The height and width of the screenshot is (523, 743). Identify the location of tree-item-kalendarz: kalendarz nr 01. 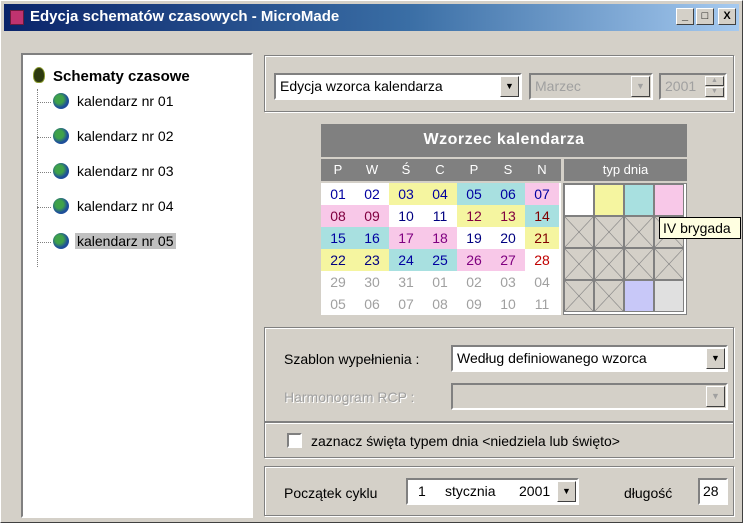
(106, 103).